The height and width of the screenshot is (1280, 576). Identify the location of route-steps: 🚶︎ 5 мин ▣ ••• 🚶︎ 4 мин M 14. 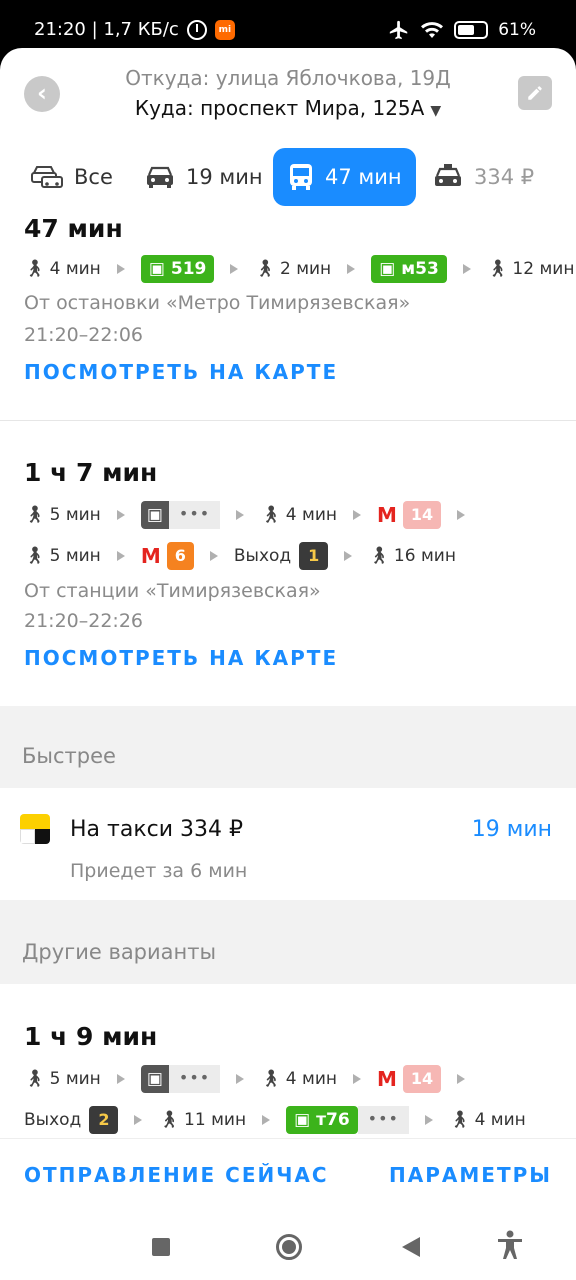
(252, 1079).